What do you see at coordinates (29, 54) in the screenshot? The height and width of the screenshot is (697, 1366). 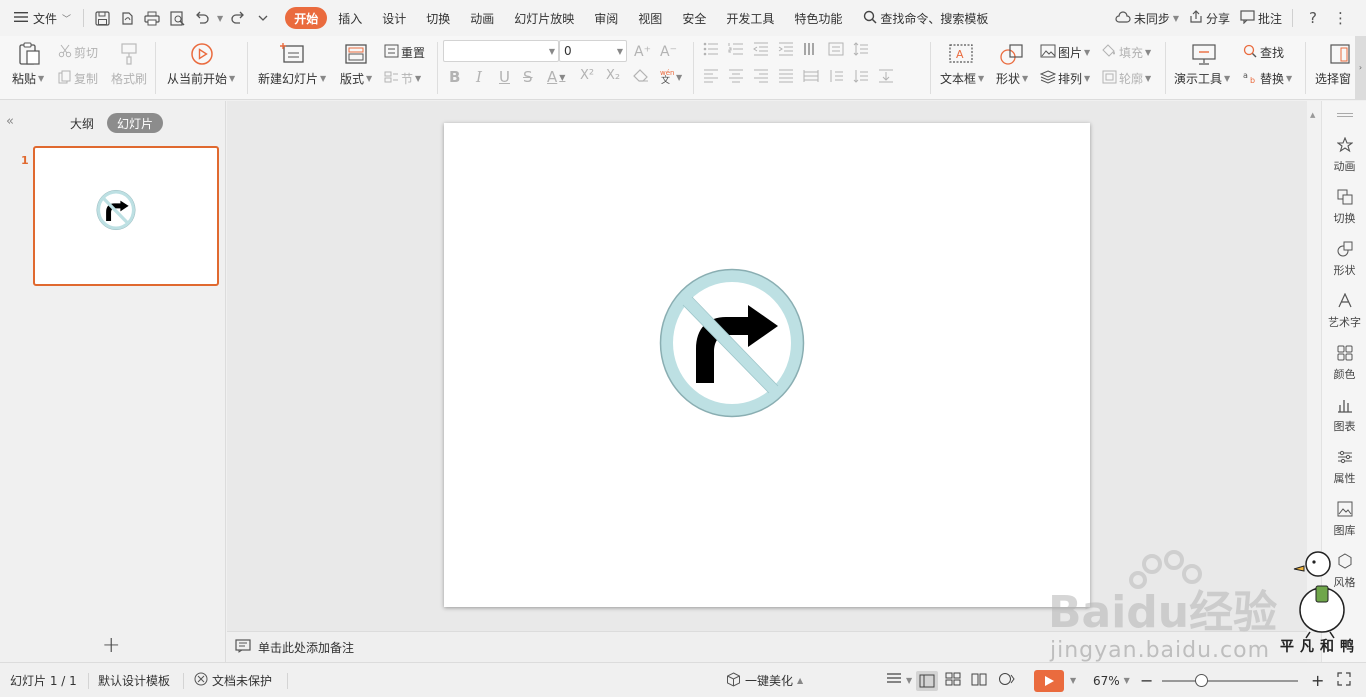 I see `paste-icon` at bounding box center [29, 54].